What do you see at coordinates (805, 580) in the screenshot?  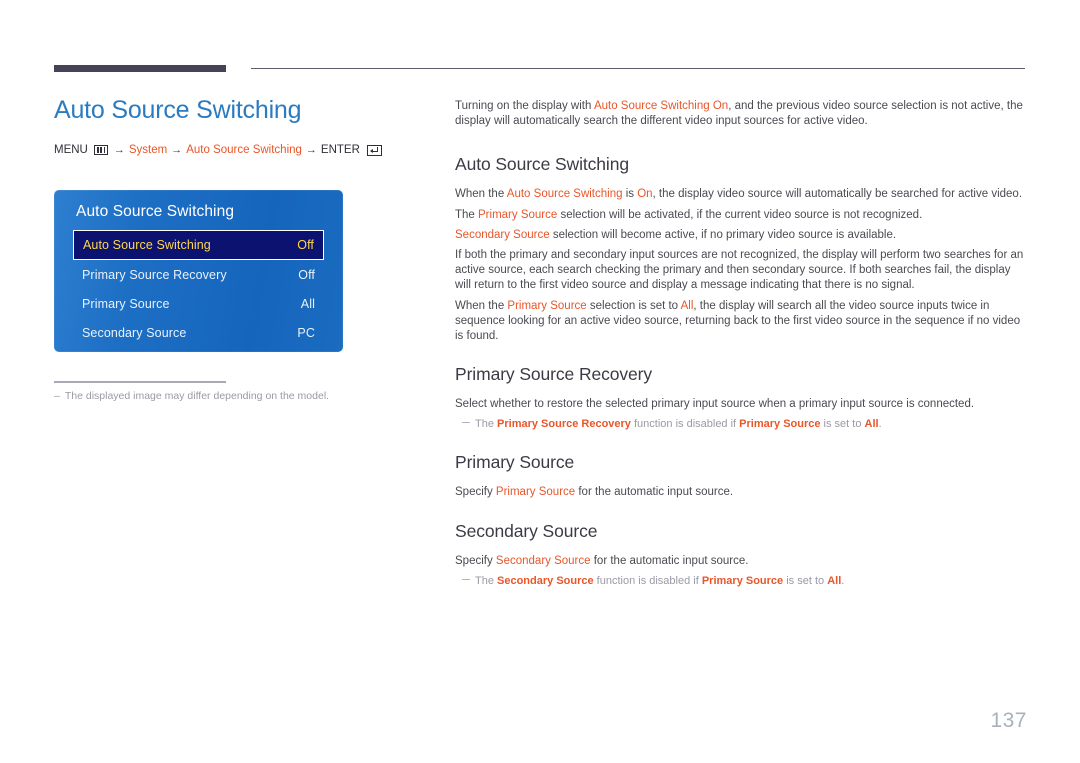 I see `note2-c: is set to` at bounding box center [805, 580].